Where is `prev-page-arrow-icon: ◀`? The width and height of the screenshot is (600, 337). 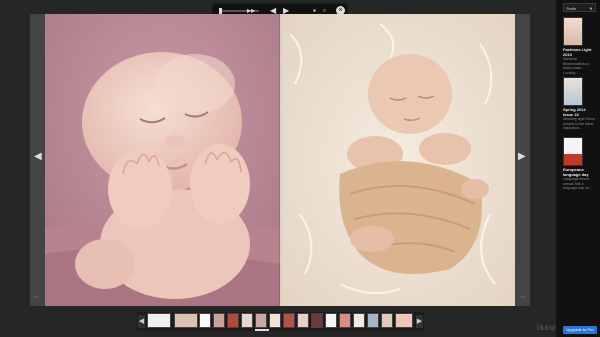
prev-page-arrow-icon: ◀ is located at coordinates (38, 157).